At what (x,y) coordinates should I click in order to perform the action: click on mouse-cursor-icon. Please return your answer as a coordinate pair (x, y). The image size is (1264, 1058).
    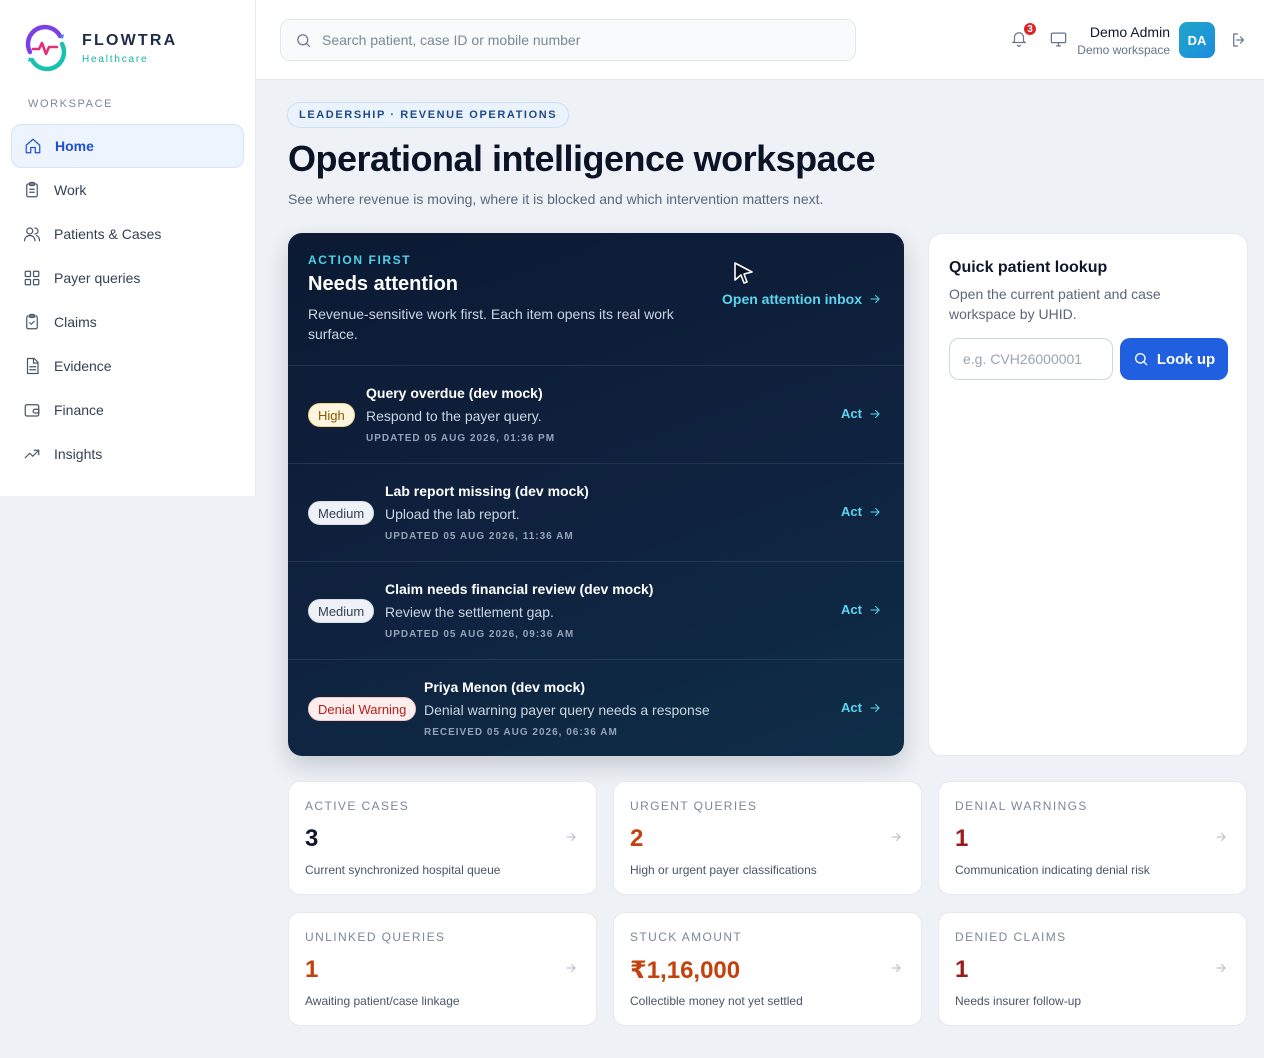
    Looking at the image, I should click on (743, 273).